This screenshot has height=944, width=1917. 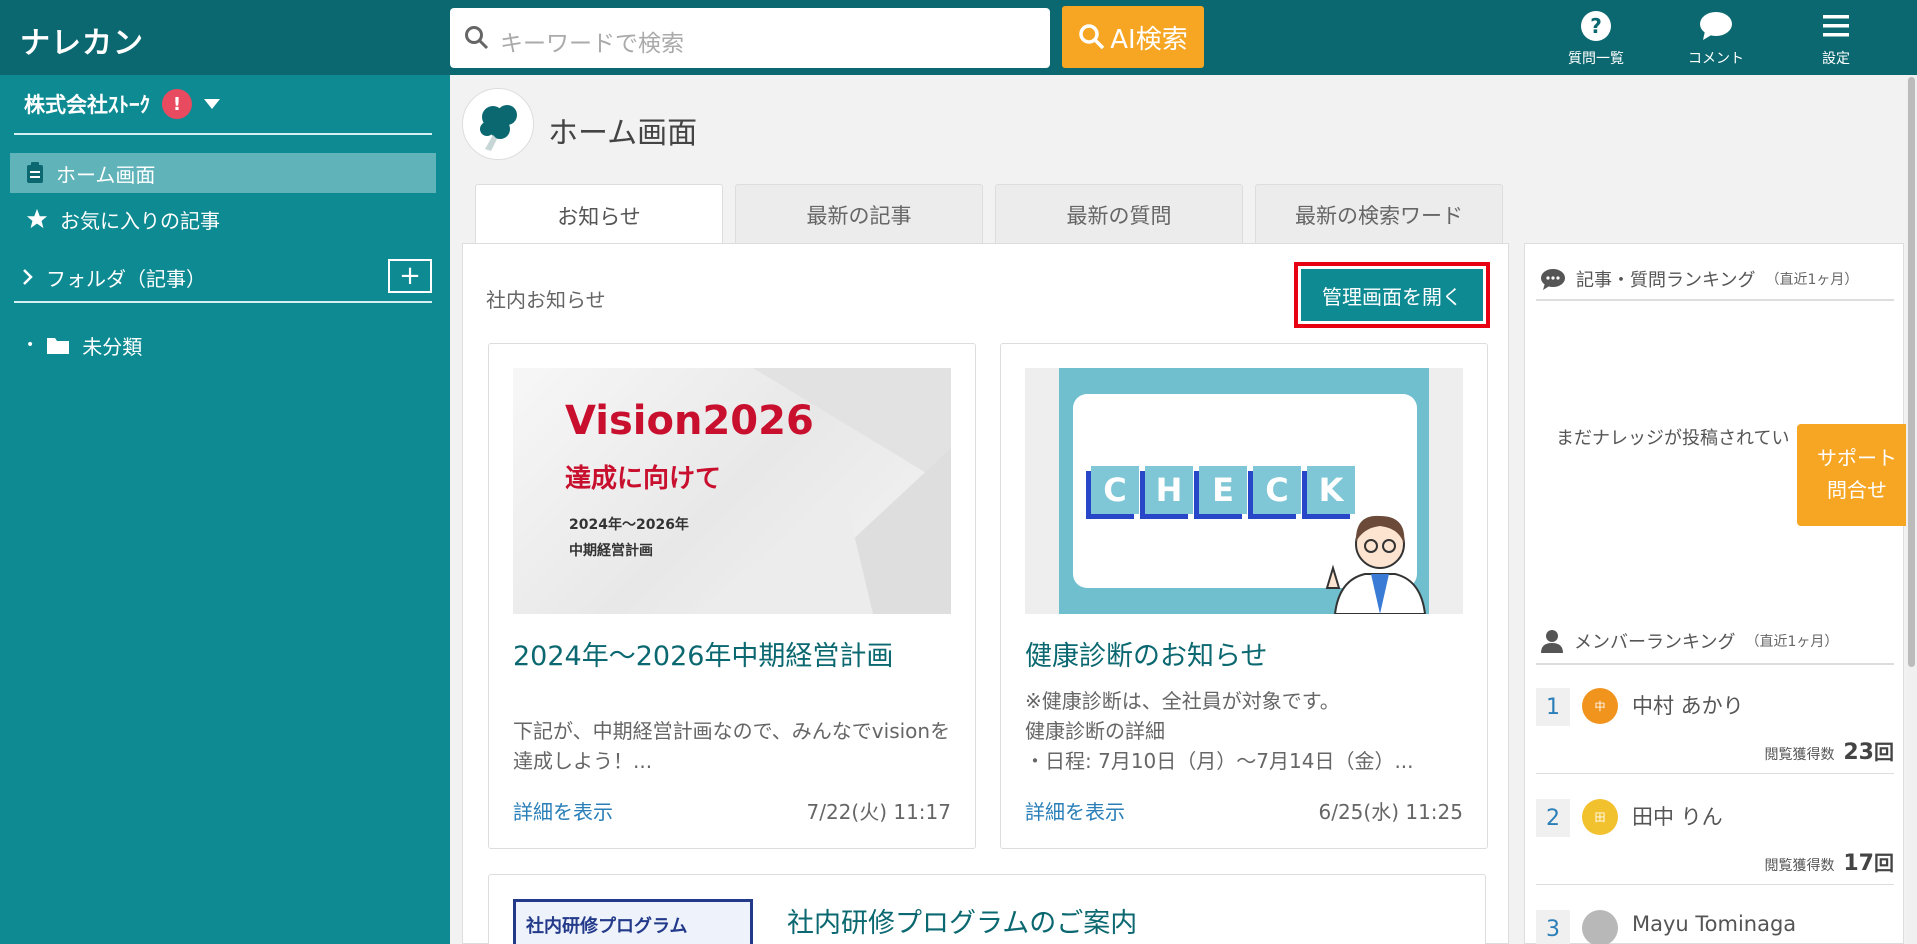 I want to click on open-admin-button: 管理画面を開く, so click(x=1392, y=295).